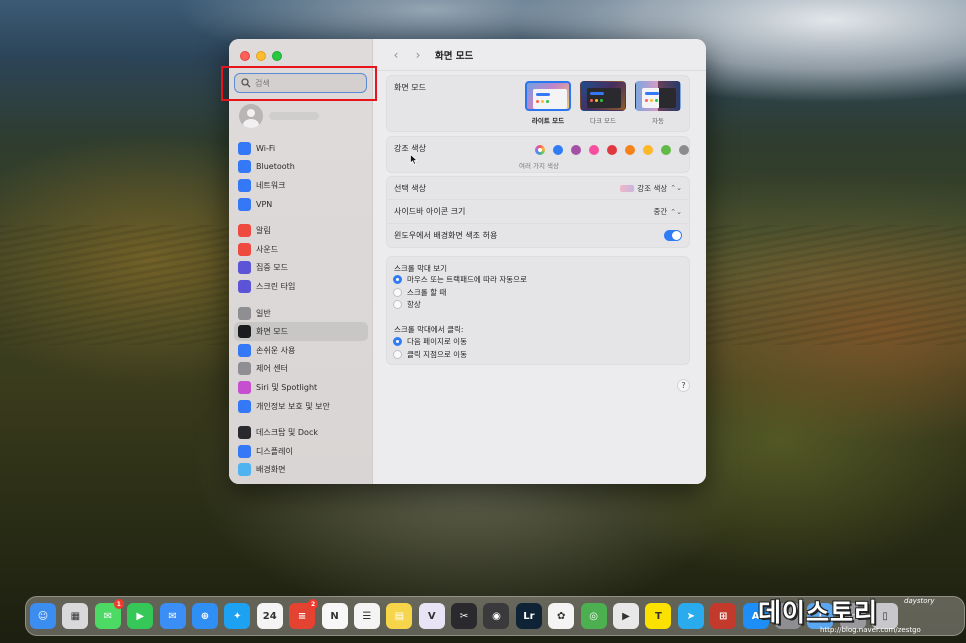  I want to click on control-center-icon, so click(244, 369).